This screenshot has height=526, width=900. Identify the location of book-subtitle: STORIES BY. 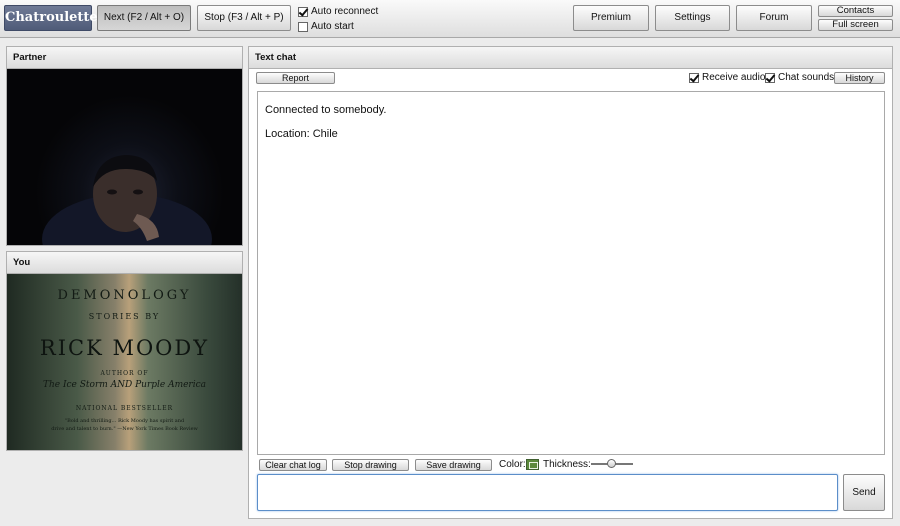
(124, 316).